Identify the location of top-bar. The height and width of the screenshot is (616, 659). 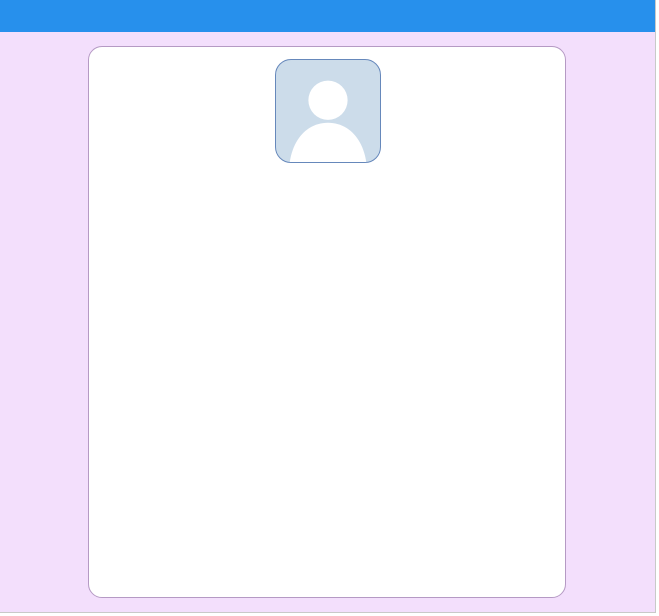
(327, 16).